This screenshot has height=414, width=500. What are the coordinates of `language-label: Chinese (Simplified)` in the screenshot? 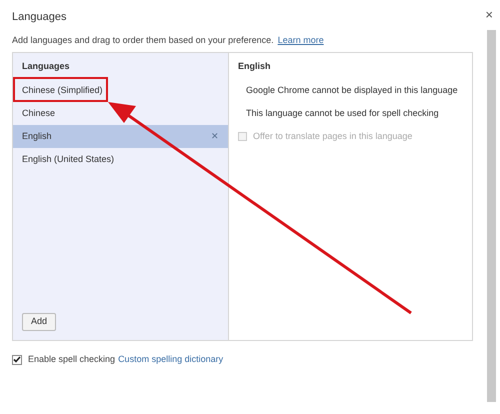 It's located at (62, 90).